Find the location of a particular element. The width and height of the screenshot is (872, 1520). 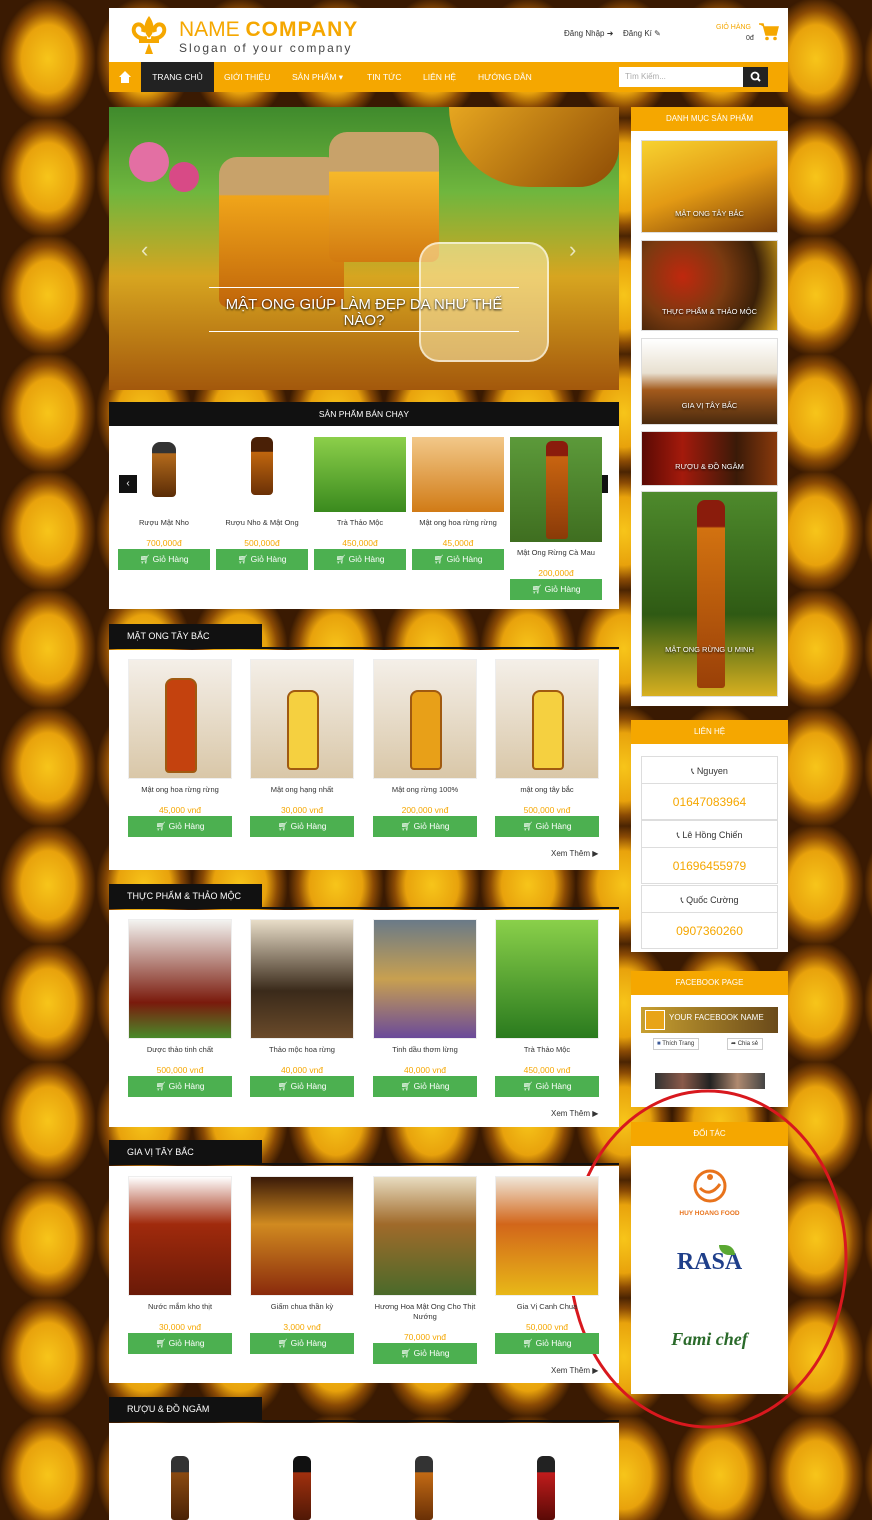

nav-item-products: SẢN PHẨM ▾ is located at coordinates (317, 77).